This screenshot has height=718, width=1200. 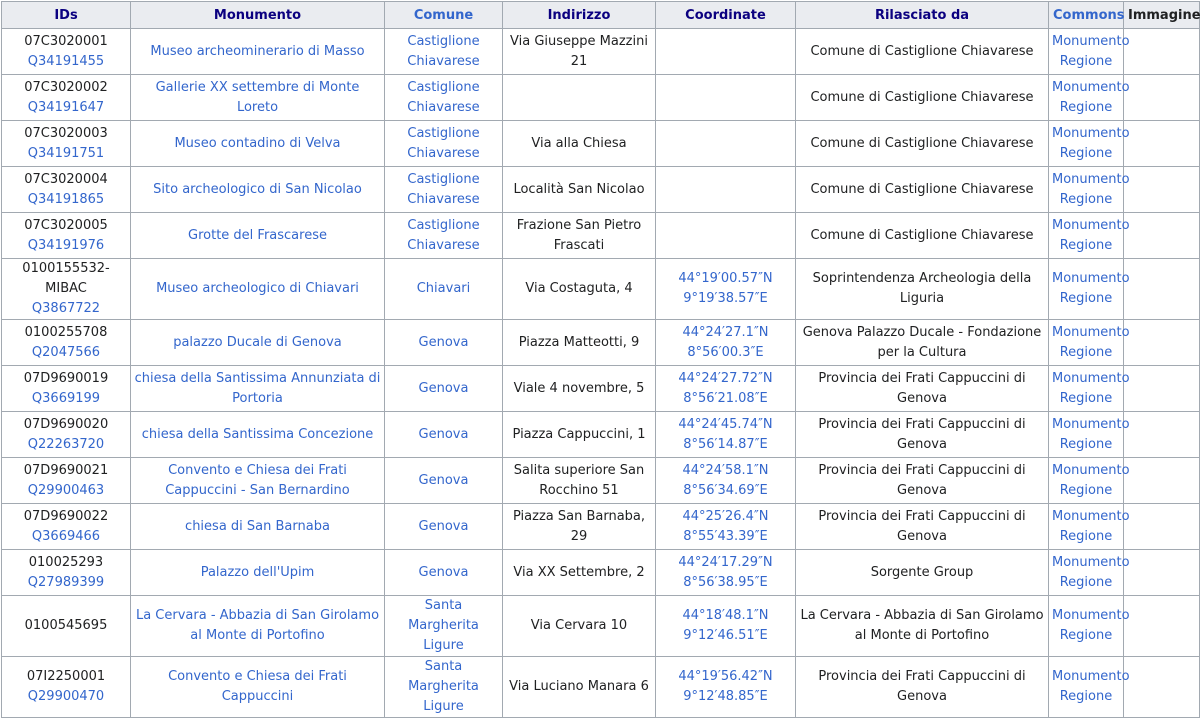 I want to click on coordinate-lon-link: 8°55′43.39″E, so click(x=725, y=536).